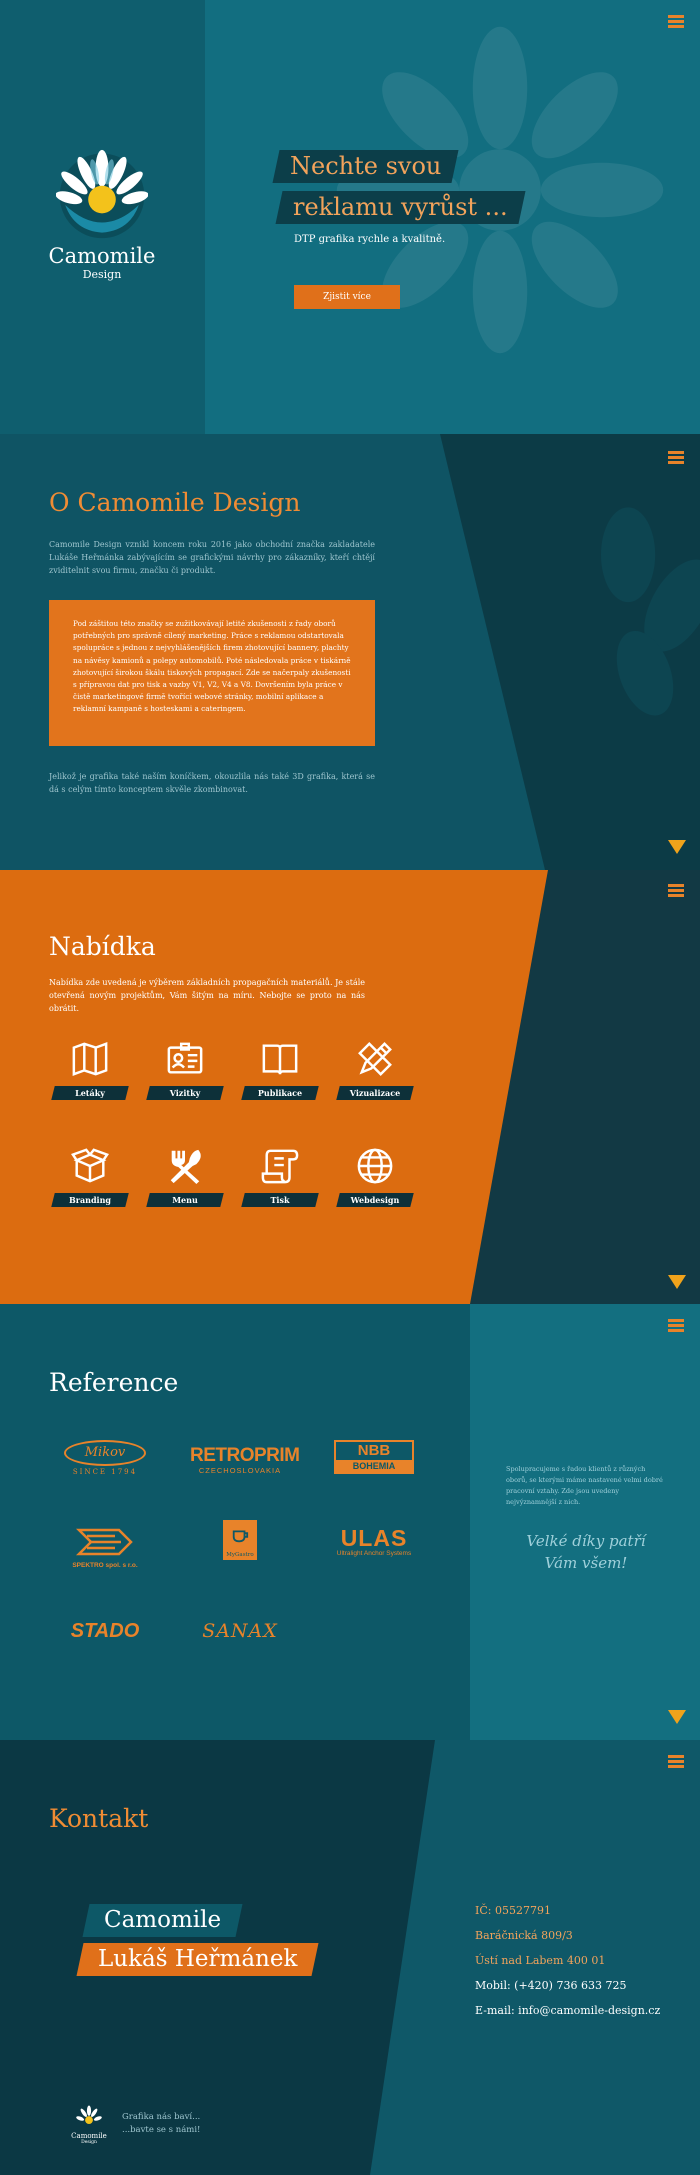 The width and height of the screenshot is (700, 2175). Describe the element at coordinates (102, 194) in the screenshot. I see `camomile-logo-icon` at that location.